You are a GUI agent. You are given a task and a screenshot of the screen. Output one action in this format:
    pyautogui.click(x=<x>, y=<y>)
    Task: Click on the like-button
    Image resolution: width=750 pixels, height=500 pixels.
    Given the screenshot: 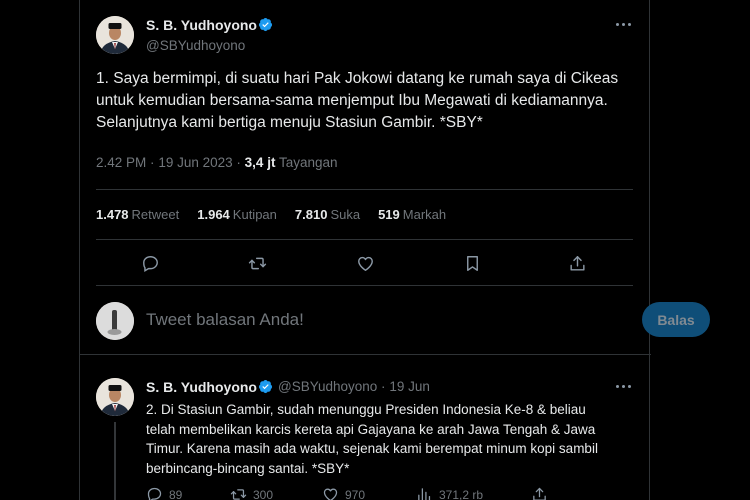 What is the action you would take?
    pyautogui.click(x=365, y=263)
    